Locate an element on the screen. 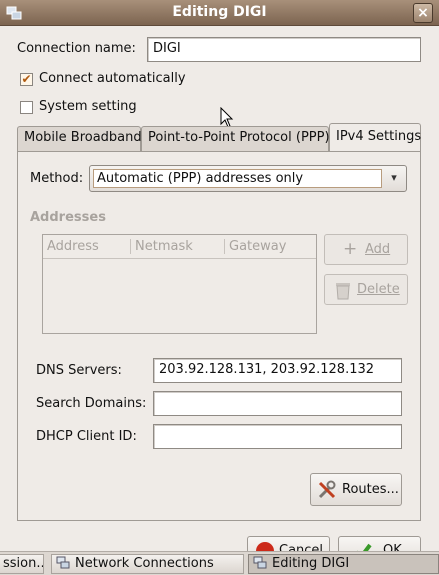  connection-name-label: Connection name: is located at coordinates (76, 48).